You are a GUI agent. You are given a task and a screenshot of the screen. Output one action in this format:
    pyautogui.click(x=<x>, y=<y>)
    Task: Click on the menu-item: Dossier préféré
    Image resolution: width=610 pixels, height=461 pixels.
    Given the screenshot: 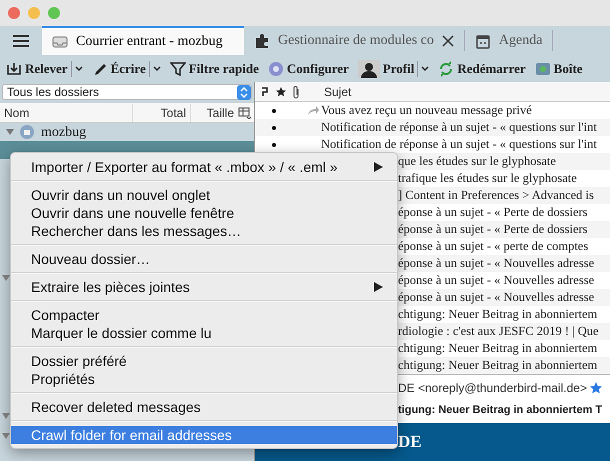 What is the action you would take?
    pyautogui.click(x=204, y=361)
    